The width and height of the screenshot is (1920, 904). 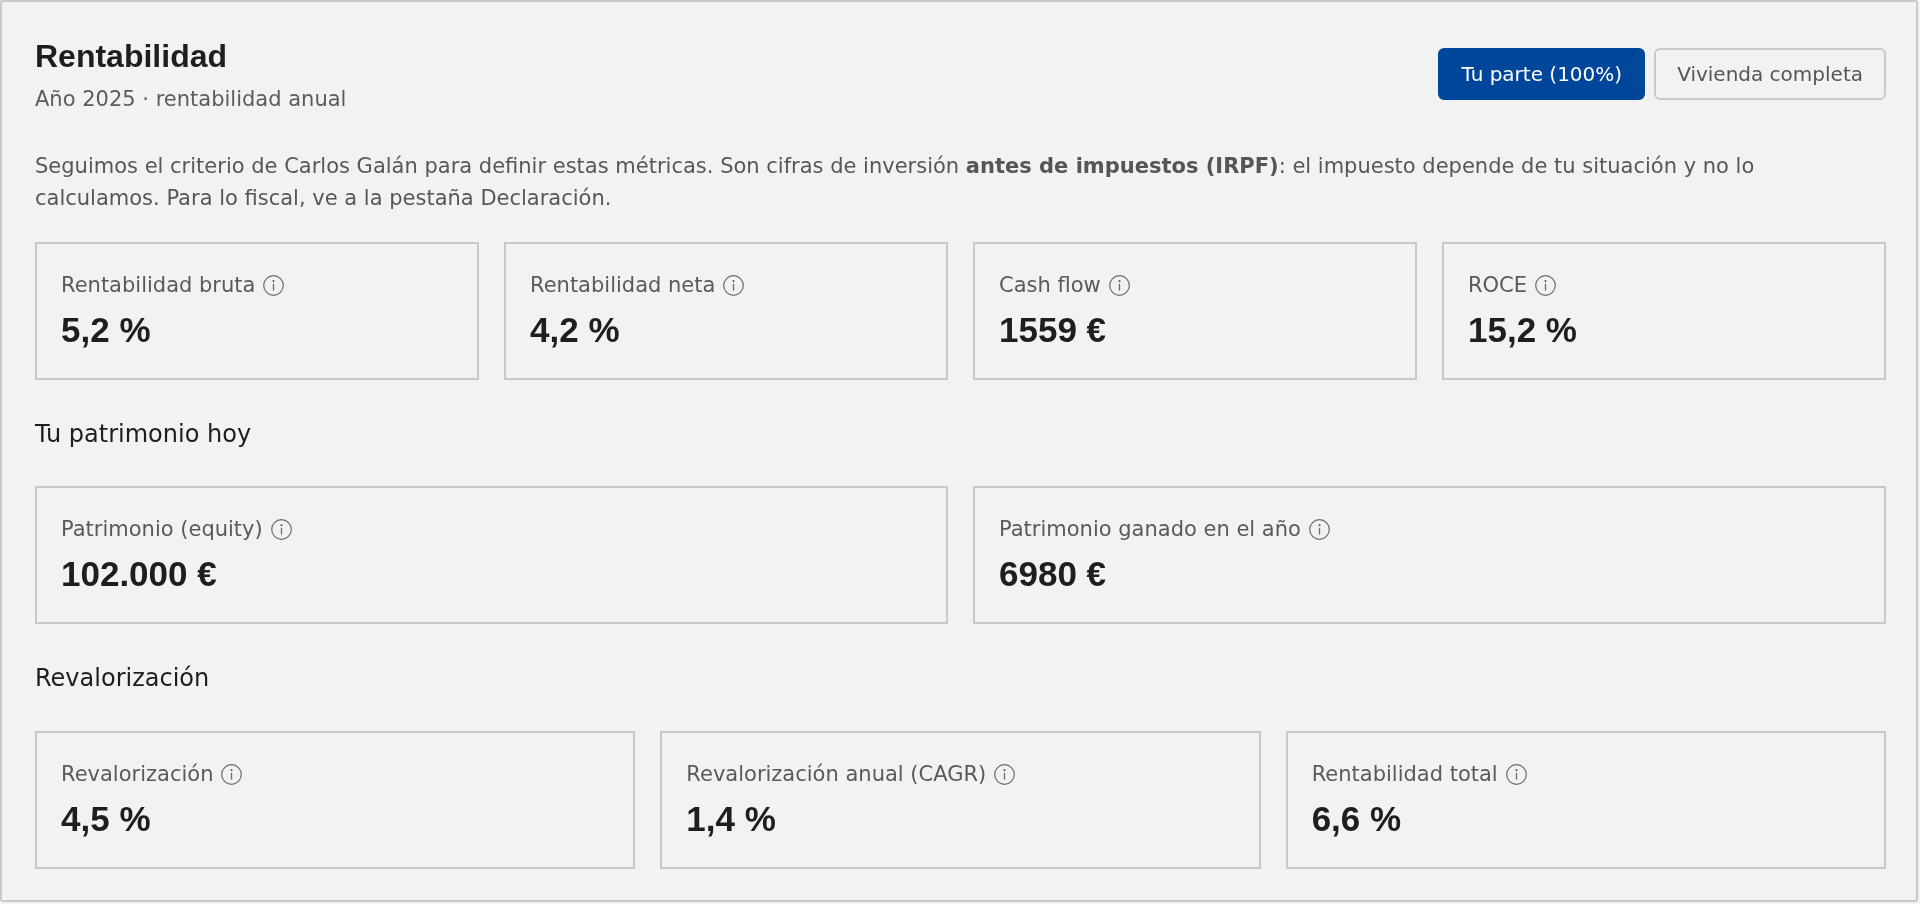 What do you see at coordinates (575, 330) in the screenshot?
I see `metric-value: 4,2 %` at bounding box center [575, 330].